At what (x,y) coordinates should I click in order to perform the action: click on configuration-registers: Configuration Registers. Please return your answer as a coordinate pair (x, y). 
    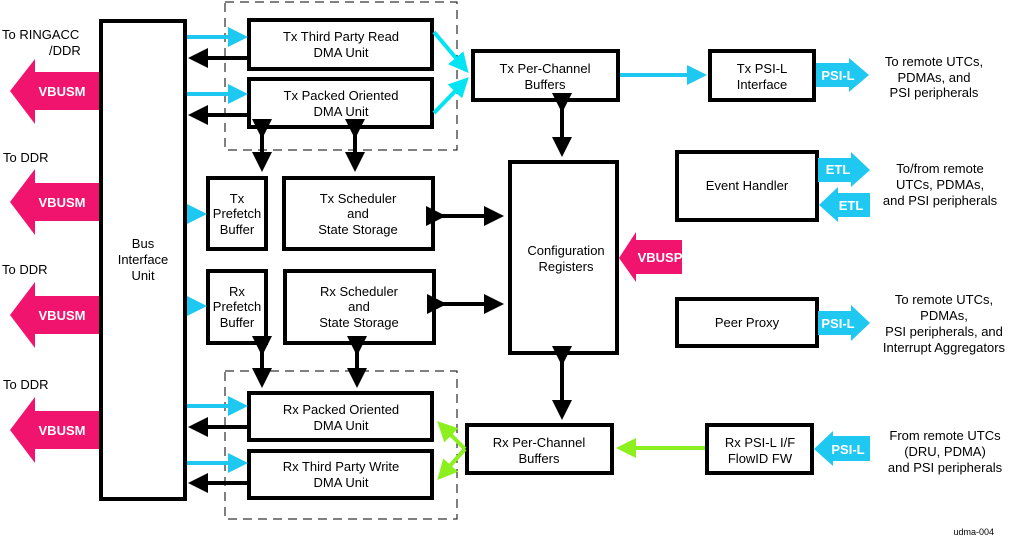
    Looking at the image, I should click on (563, 257).